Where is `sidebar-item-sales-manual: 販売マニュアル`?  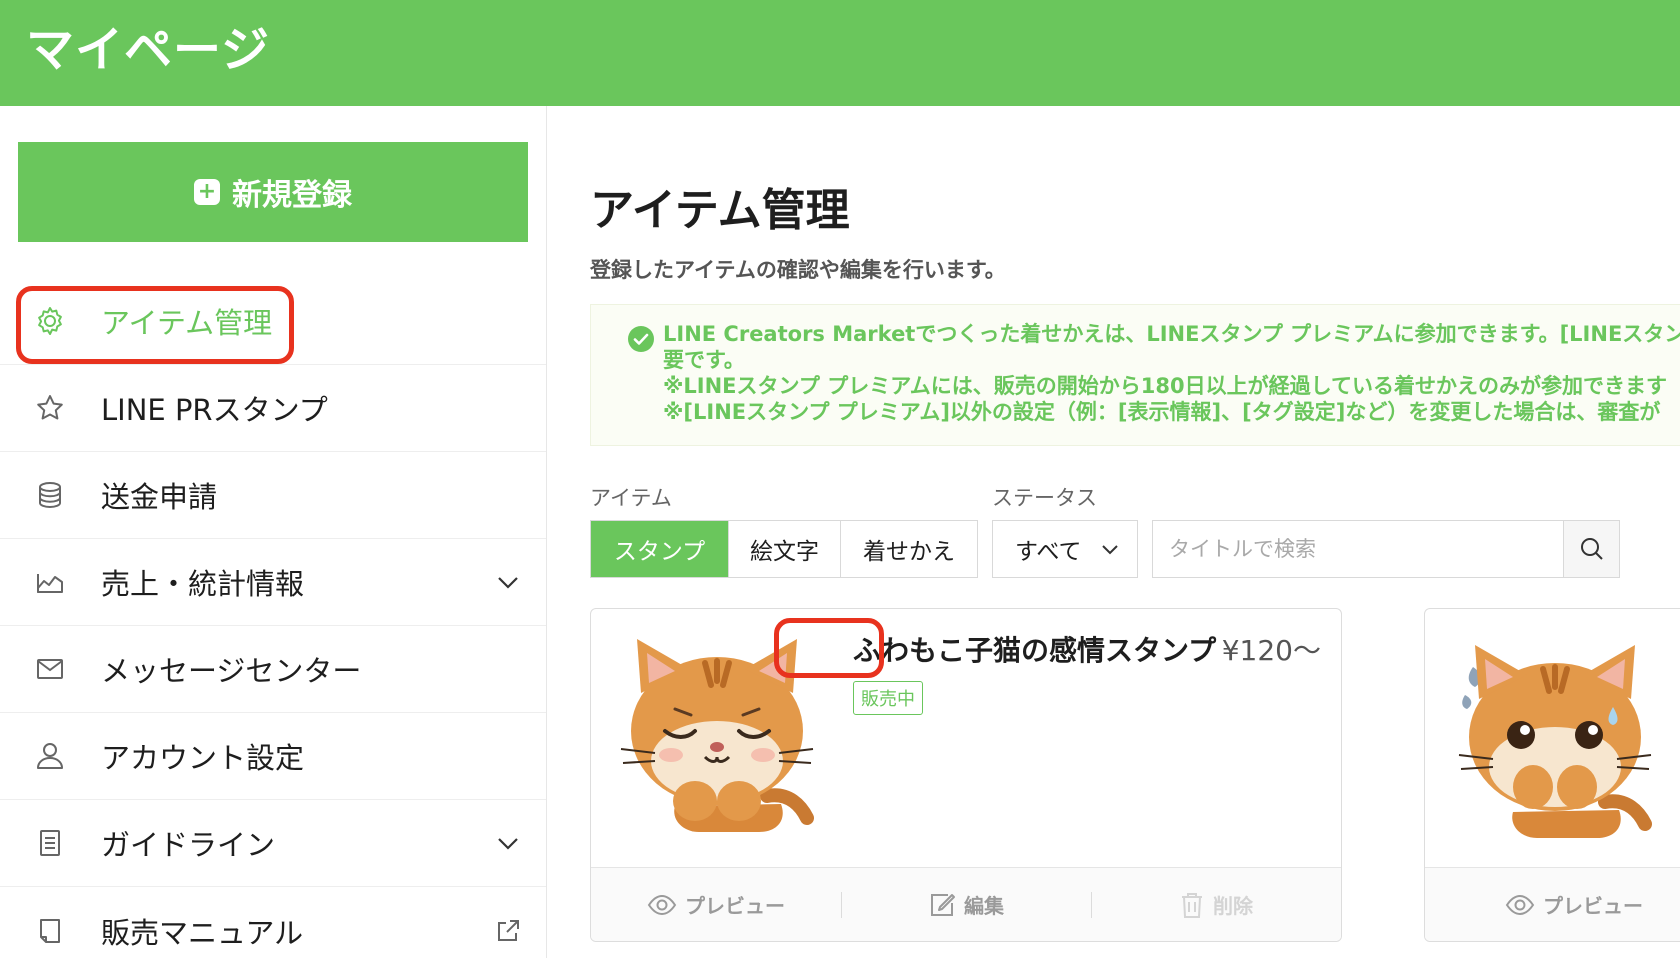 sidebar-item-sales-manual: 販売マニュアル is located at coordinates (273, 922).